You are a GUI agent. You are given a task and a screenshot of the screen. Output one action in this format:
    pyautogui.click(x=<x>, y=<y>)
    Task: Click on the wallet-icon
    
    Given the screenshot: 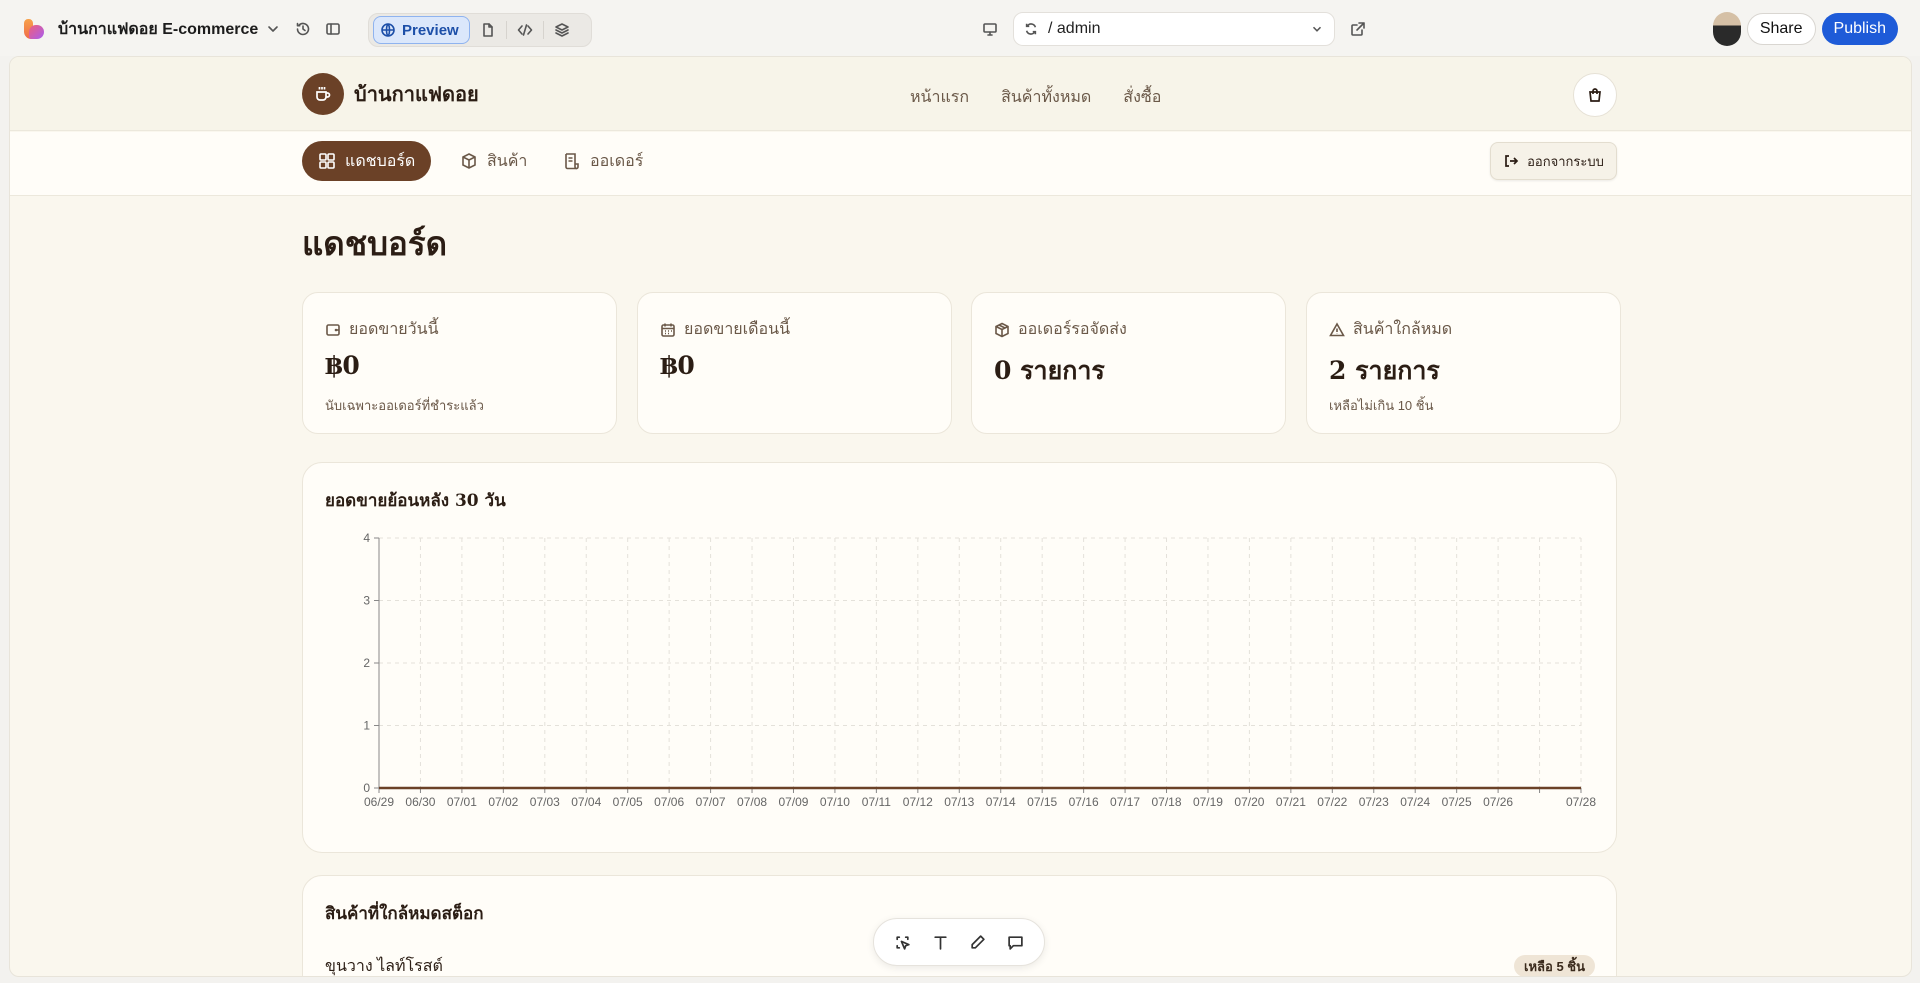 What is the action you would take?
    pyautogui.click(x=333, y=329)
    